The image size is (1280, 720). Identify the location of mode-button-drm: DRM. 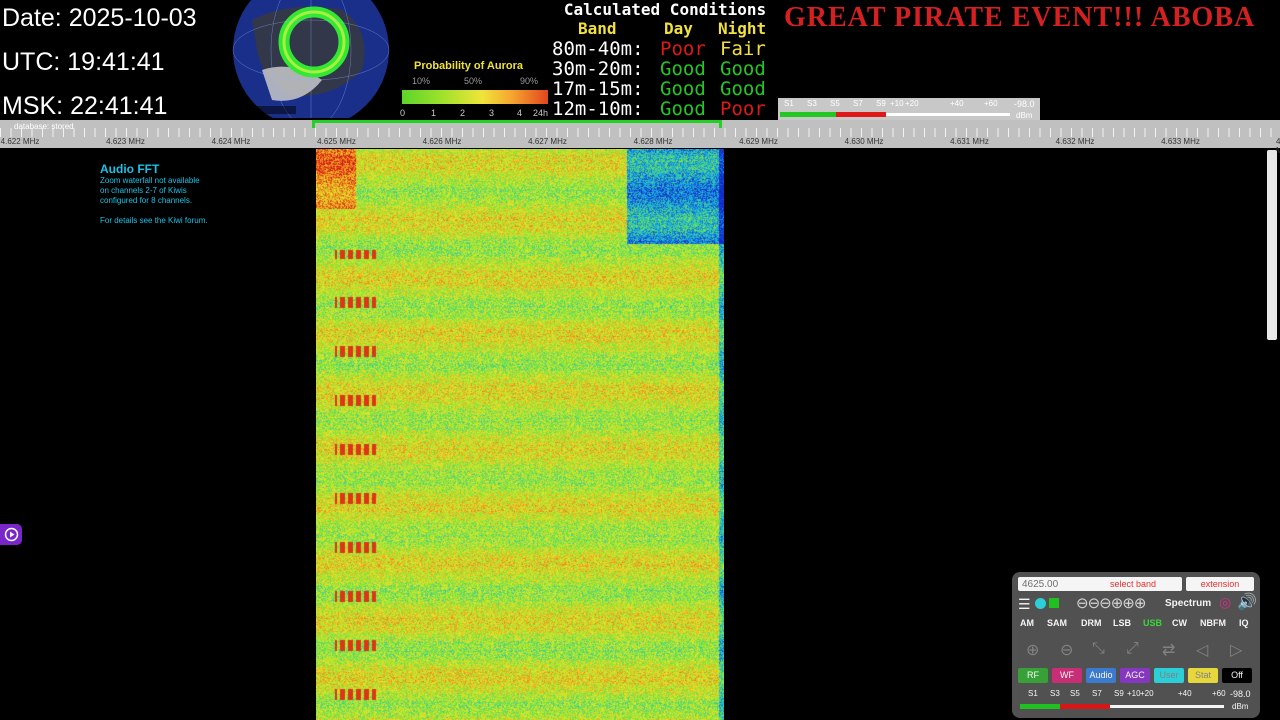
(1091, 623).